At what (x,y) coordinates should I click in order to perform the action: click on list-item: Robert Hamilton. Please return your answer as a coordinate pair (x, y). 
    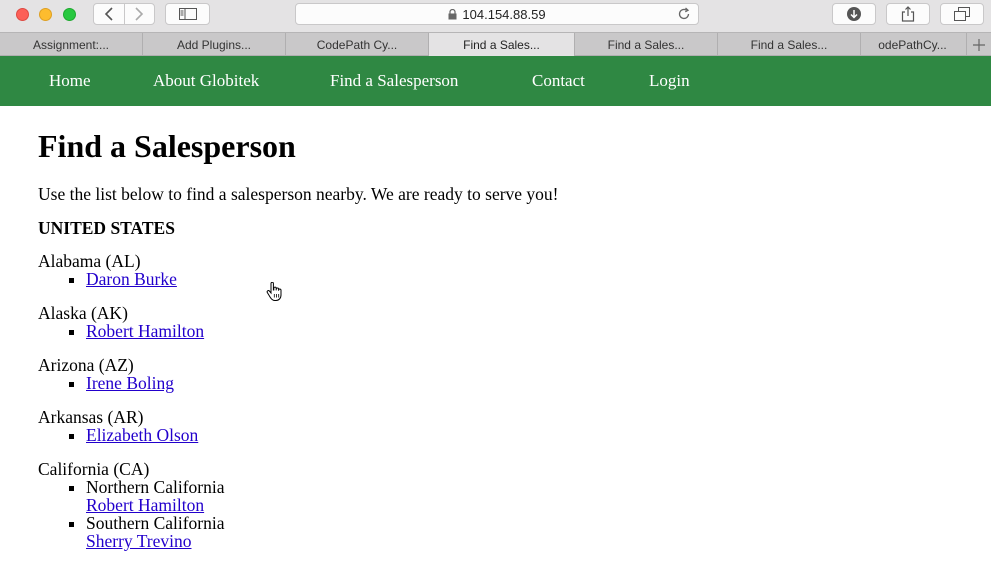
    Looking at the image, I should click on (362, 331).